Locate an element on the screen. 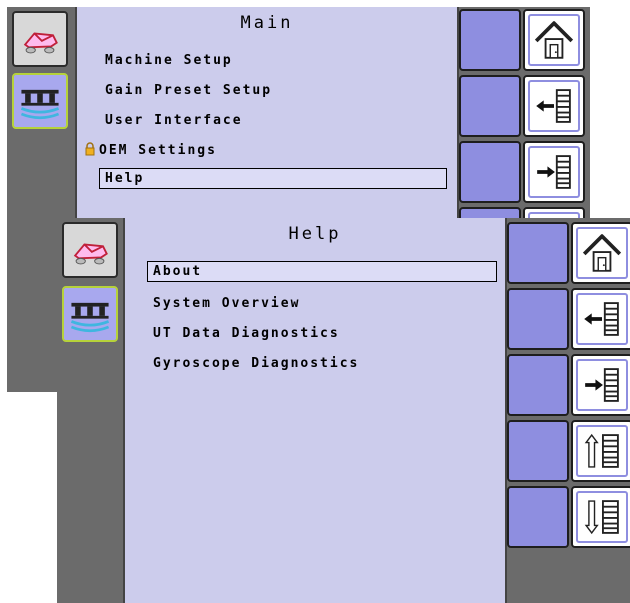  menu-item-system-overview: System Overview is located at coordinates (226, 303).